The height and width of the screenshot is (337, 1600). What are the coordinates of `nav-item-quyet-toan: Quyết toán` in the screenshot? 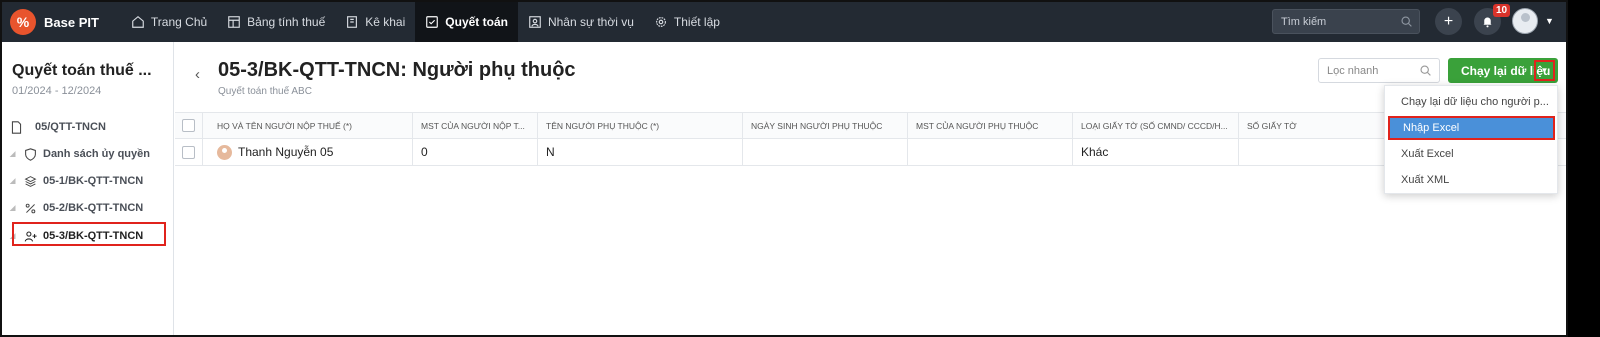 It's located at (466, 22).